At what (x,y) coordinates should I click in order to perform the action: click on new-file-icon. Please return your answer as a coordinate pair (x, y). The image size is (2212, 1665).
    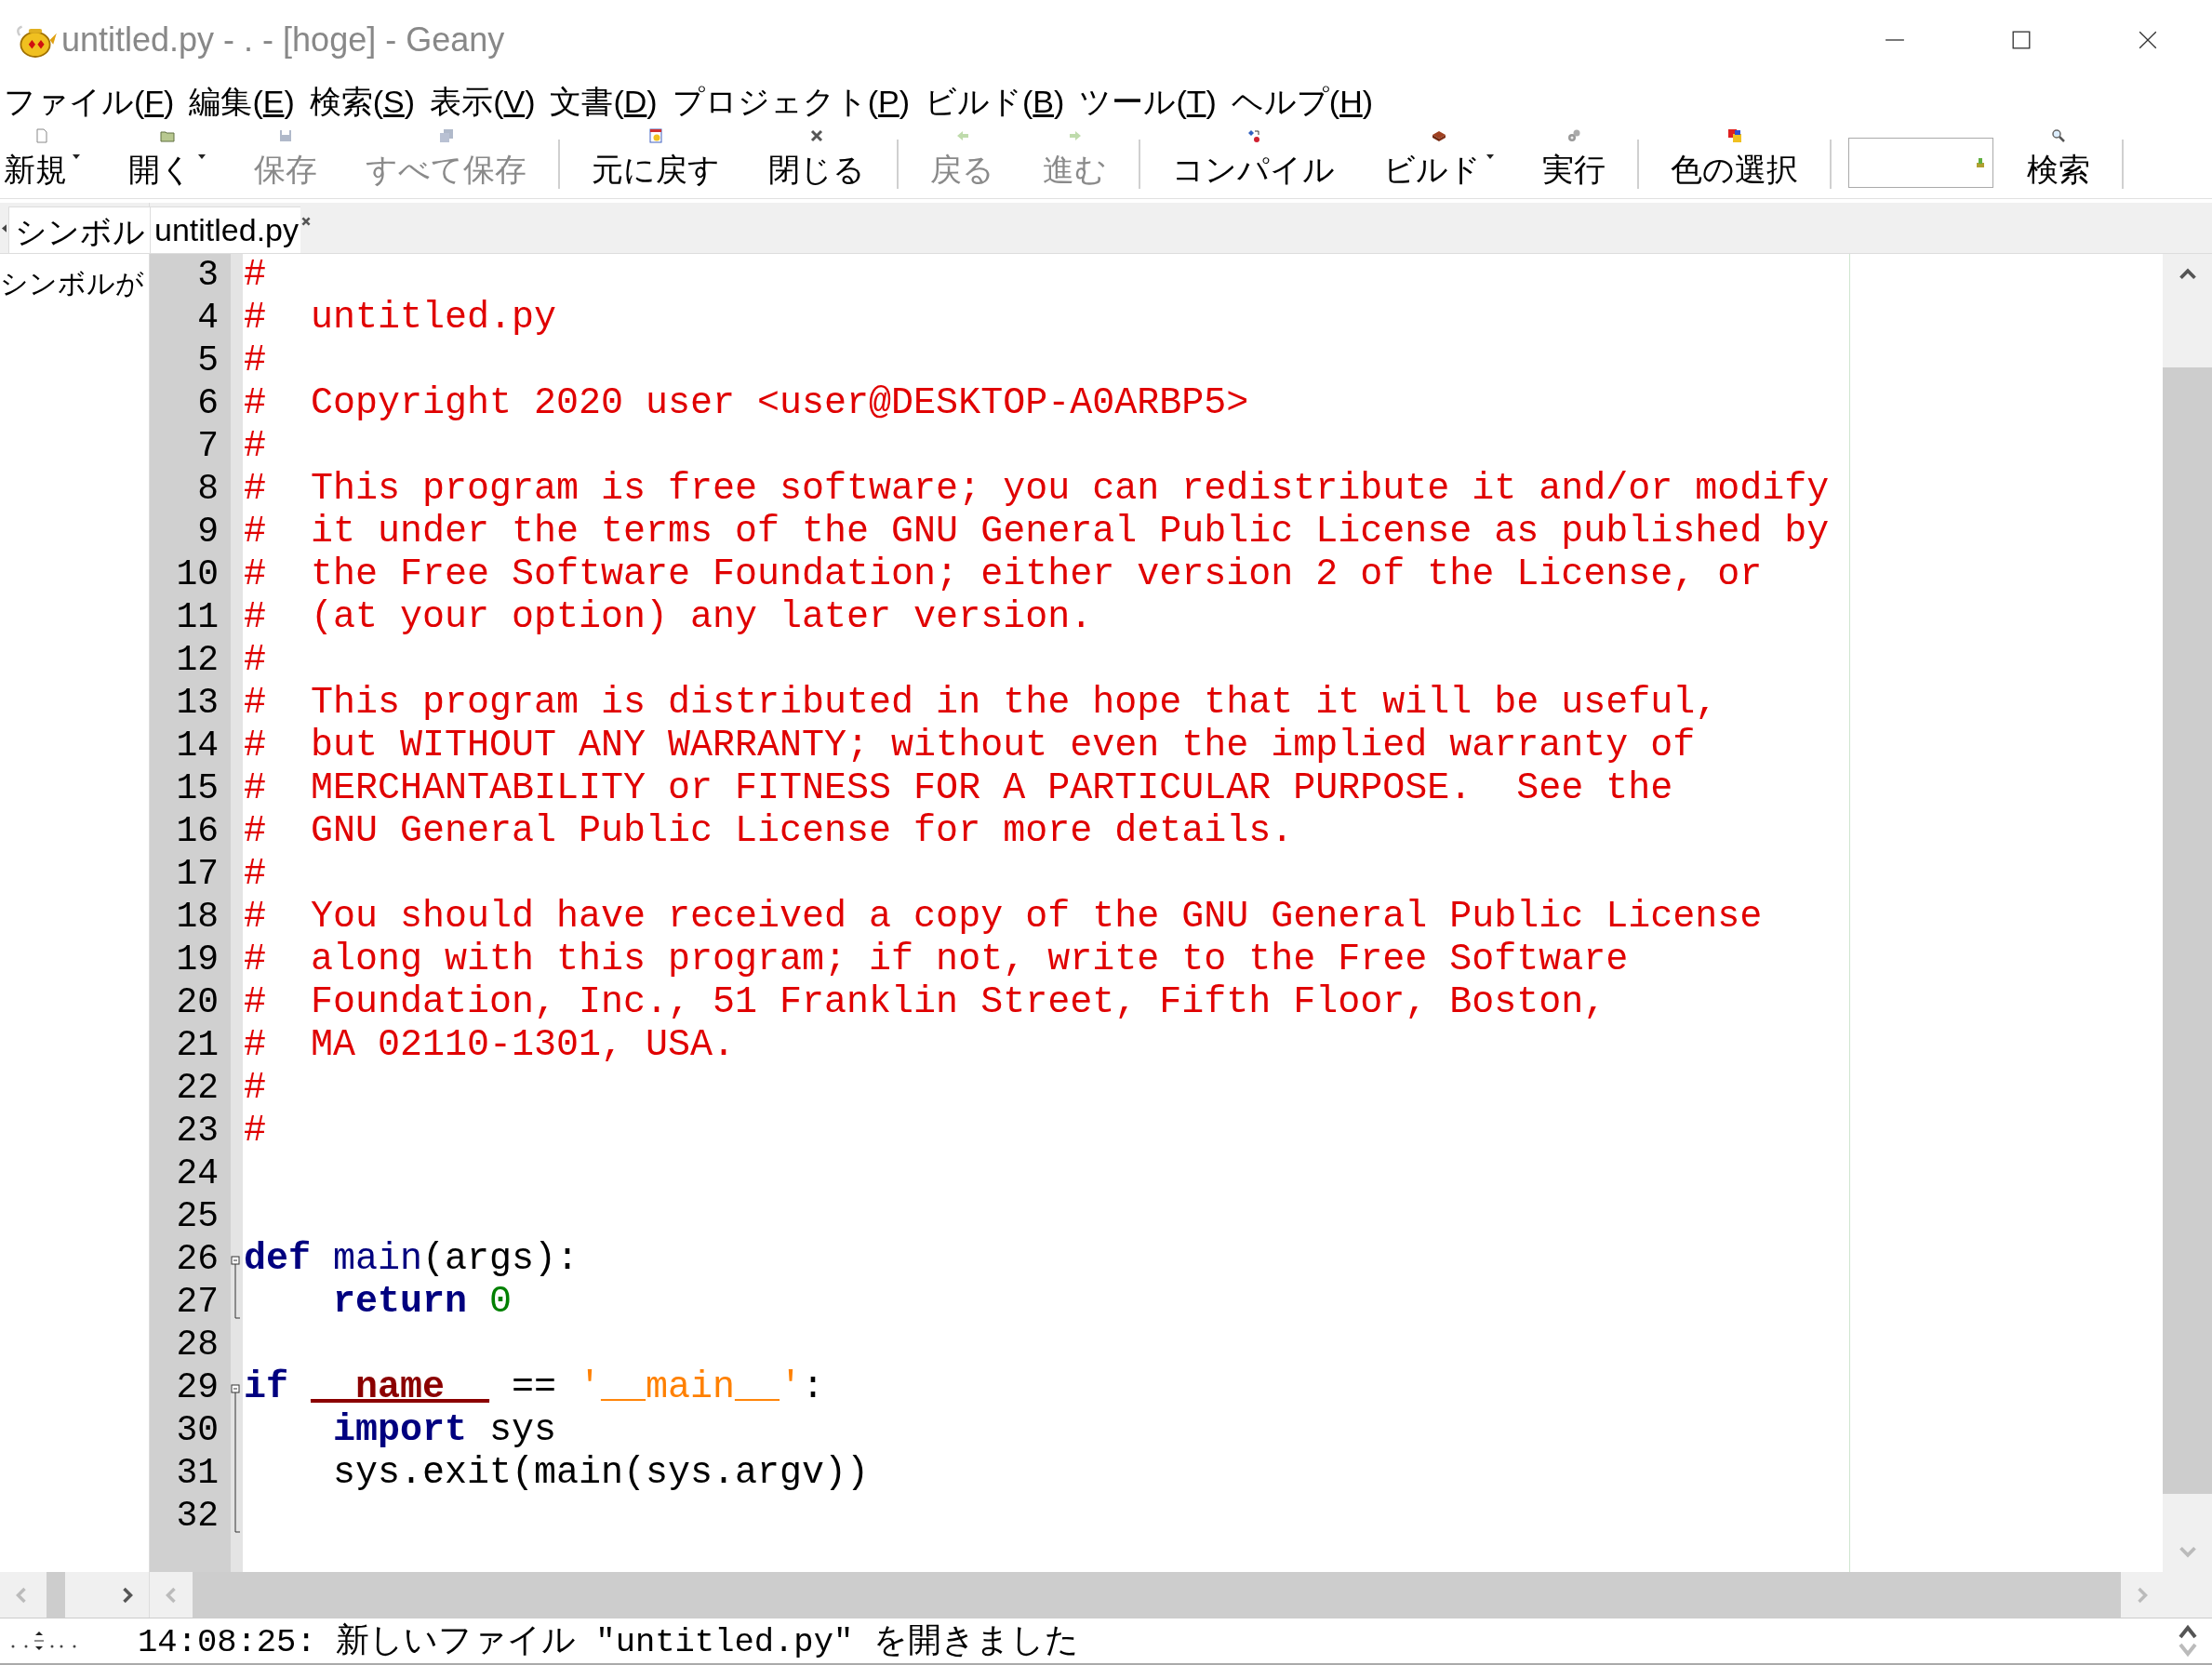
    Looking at the image, I should click on (42, 136).